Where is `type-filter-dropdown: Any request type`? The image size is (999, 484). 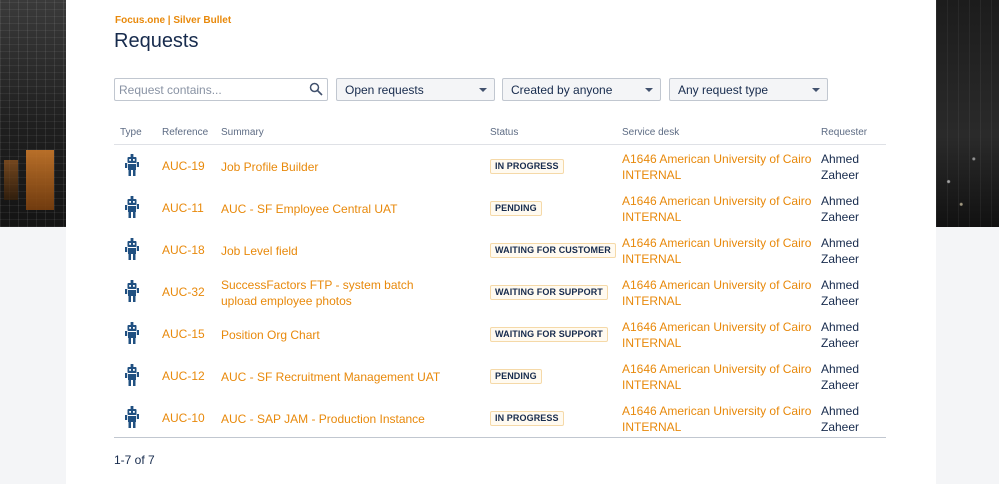 type-filter-dropdown: Any request type is located at coordinates (748, 89).